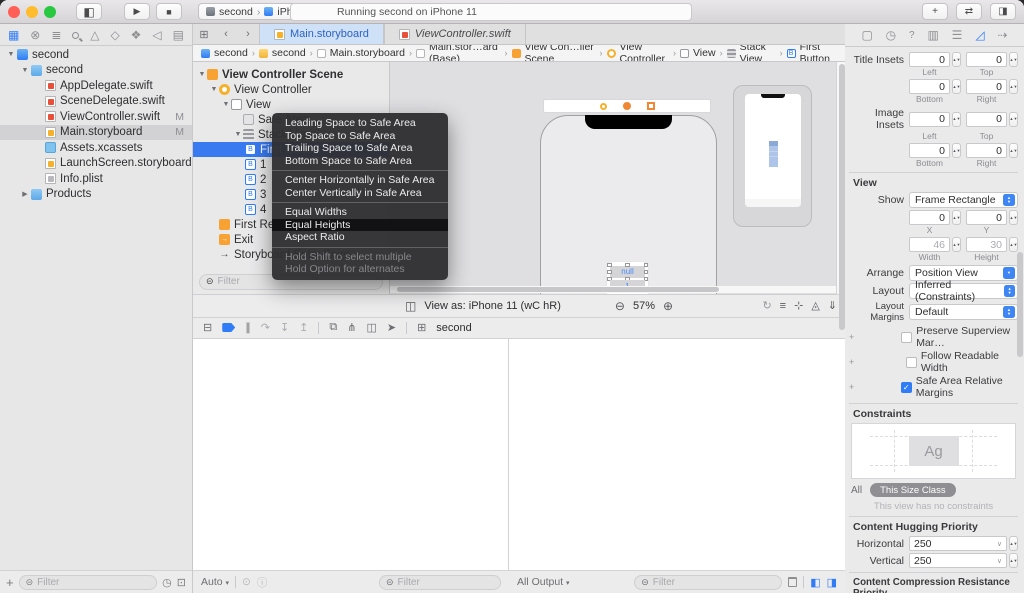 The image size is (1024, 593). I want to click on step-into-icon: ↧, so click(284, 327).